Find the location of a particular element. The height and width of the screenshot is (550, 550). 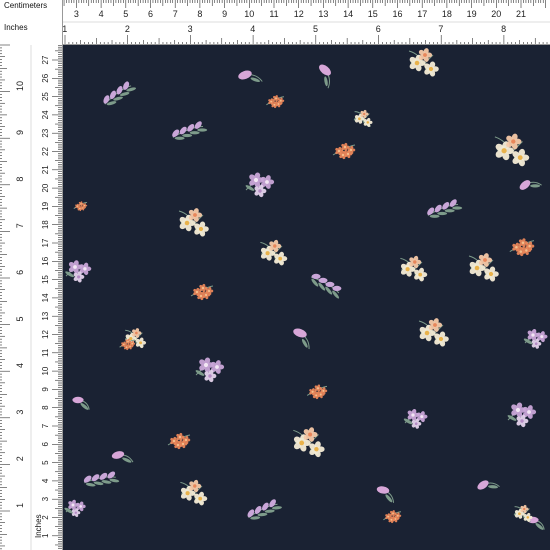

top-inch-label: 4 is located at coordinates (252, 29).